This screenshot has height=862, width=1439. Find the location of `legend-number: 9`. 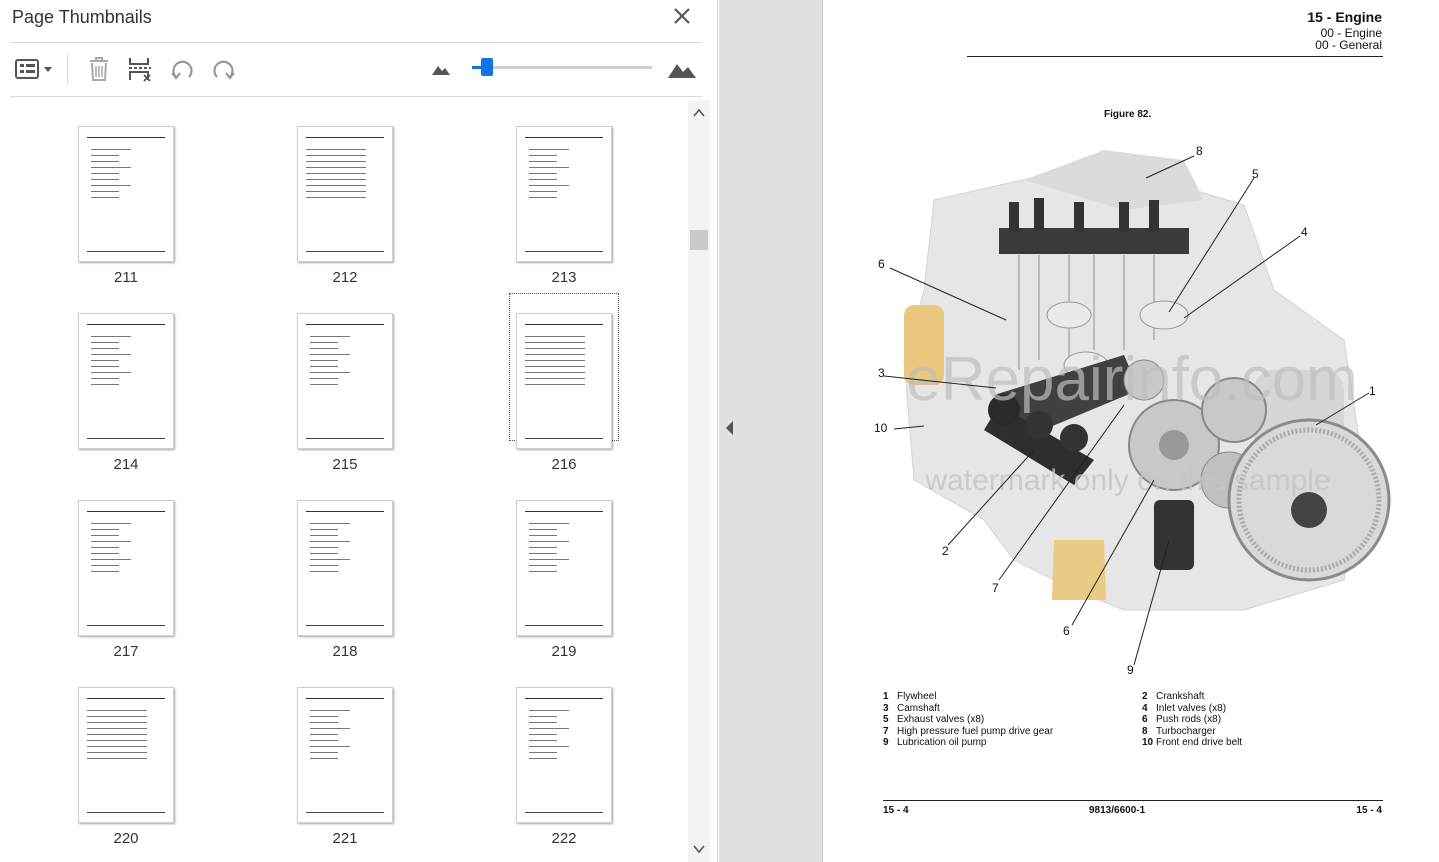

legend-number: 9 is located at coordinates (886, 742).